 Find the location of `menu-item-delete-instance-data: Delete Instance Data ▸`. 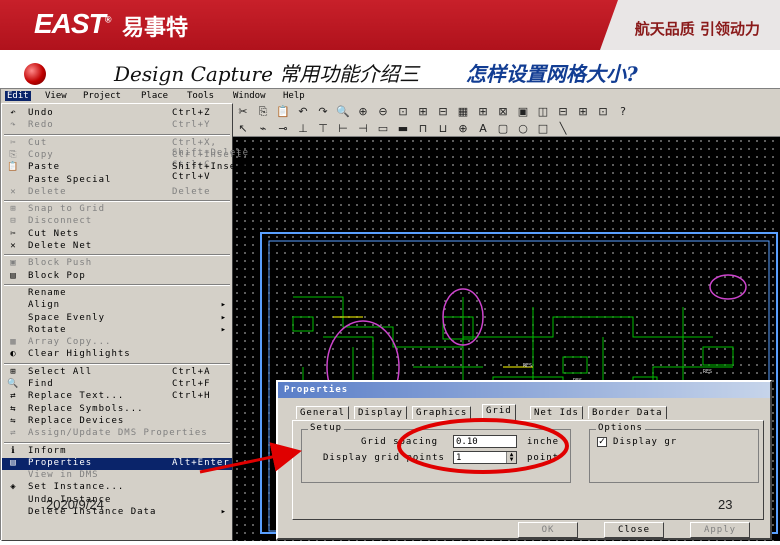

menu-item-delete-instance-data: Delete Instance Data ▸ is located at coordinates (117, 513).